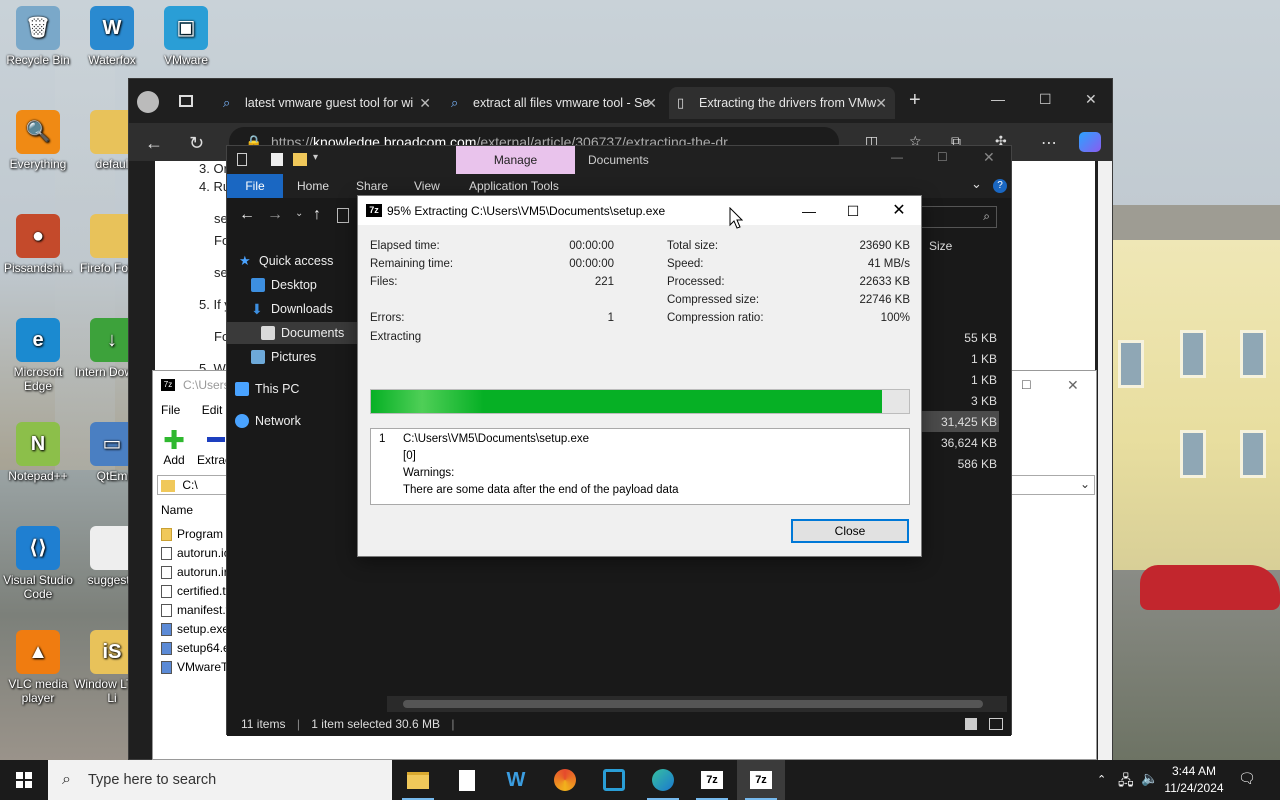 The image size is (1280, 800). What do you see at coordinates (38, 667) in the screenshot?
I see `desktop-icon-vlc-media-player: ▲ VLC media player` at bounding box center [38, 667].